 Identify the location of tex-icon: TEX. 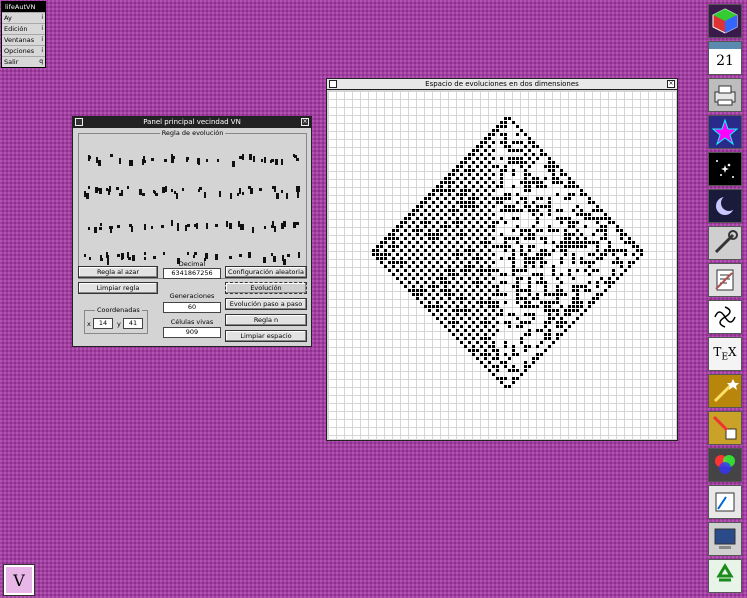
(725, 354).